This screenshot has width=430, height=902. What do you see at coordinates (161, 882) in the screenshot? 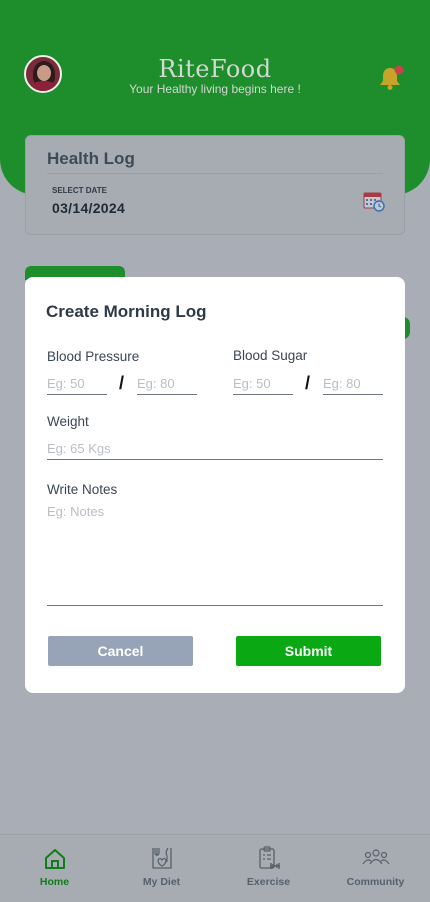
I see `nav-label-my-diet: My Diet` at bounding box center [161, 882].